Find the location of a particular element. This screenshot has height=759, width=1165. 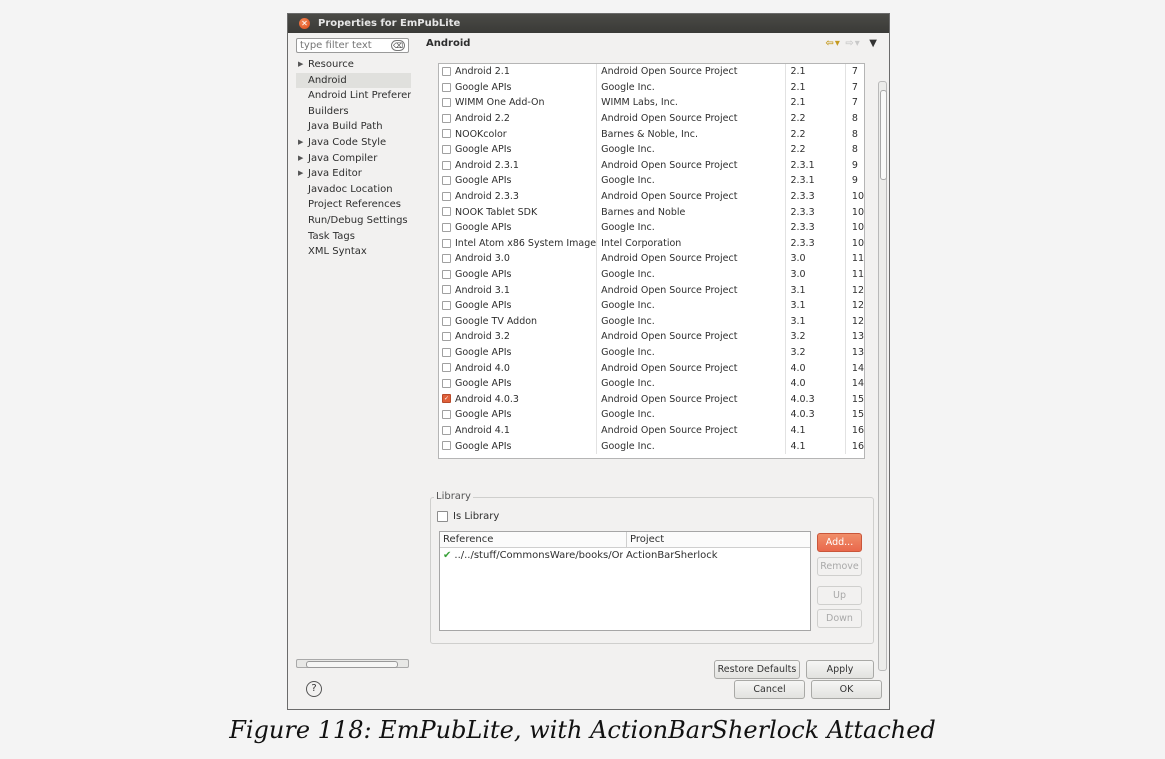

ok-button: OK is located at coordinates (846, 689).